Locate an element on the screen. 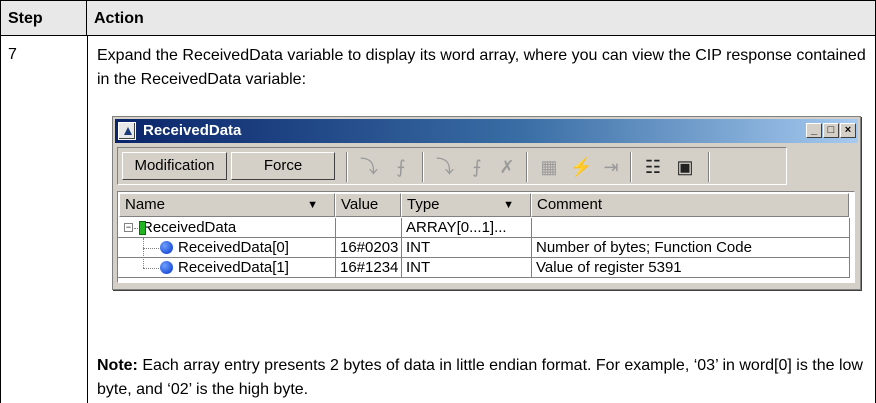 This screenshot has width=876, height=403. modification-button: Modification is located at coordinates (174, 166).